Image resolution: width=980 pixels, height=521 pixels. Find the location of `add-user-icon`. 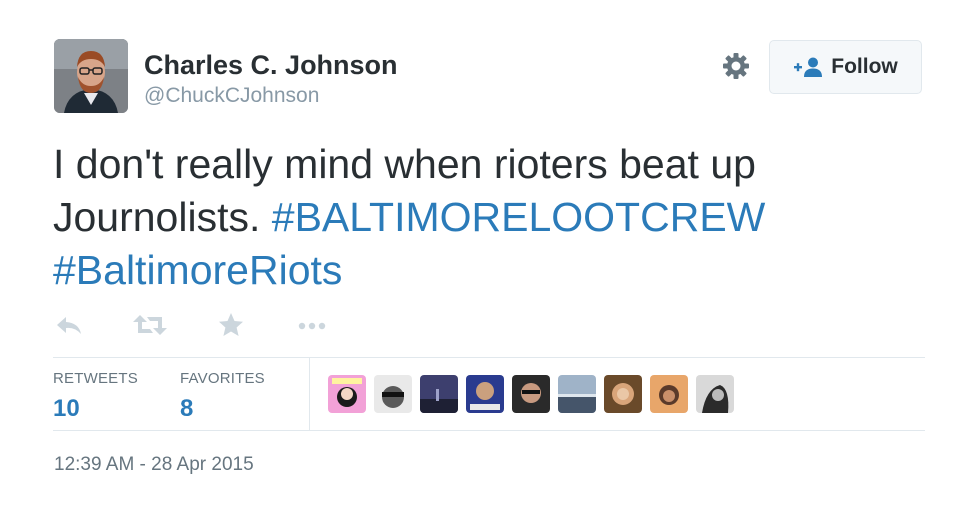

add-user-icon is located at coordinates (808, 67).